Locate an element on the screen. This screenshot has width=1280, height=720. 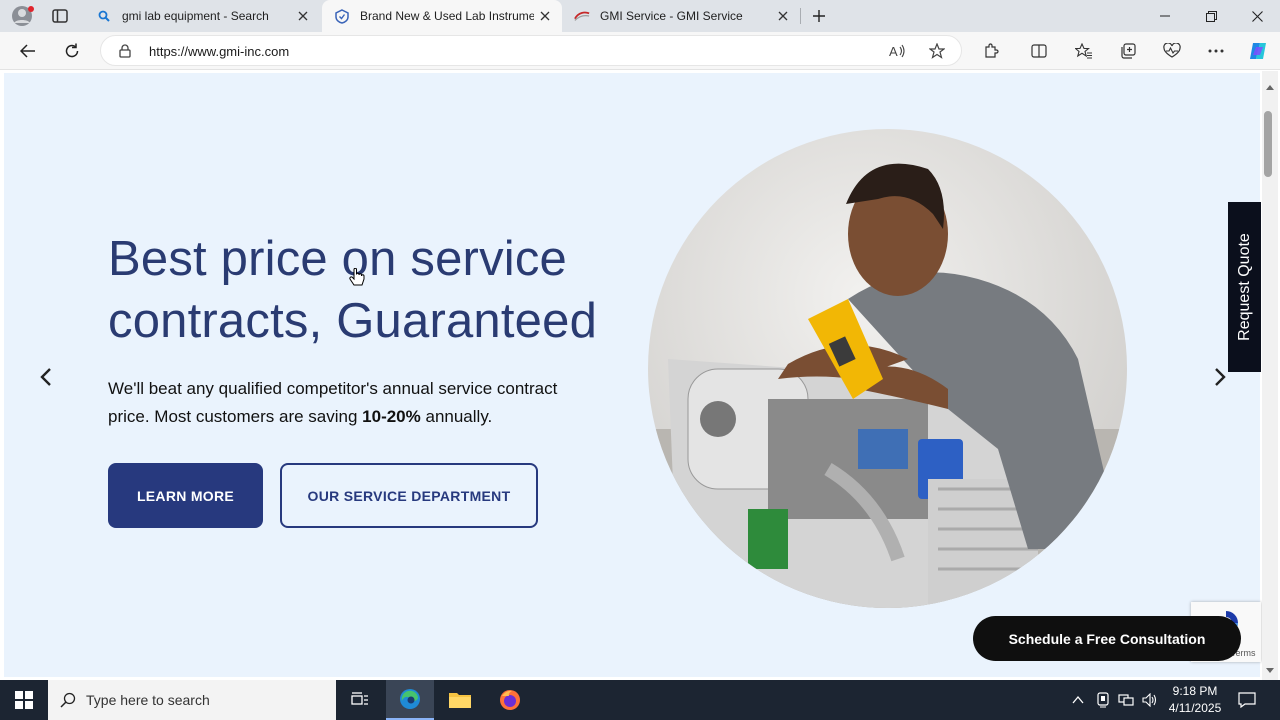
hand-cursor-icon is located at coordinates (357, 280).